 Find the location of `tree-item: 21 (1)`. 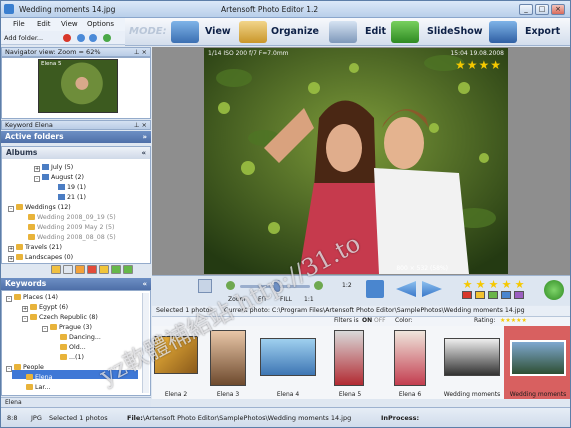

tree-item: 21 (1) is located at coordinates (72, 197).